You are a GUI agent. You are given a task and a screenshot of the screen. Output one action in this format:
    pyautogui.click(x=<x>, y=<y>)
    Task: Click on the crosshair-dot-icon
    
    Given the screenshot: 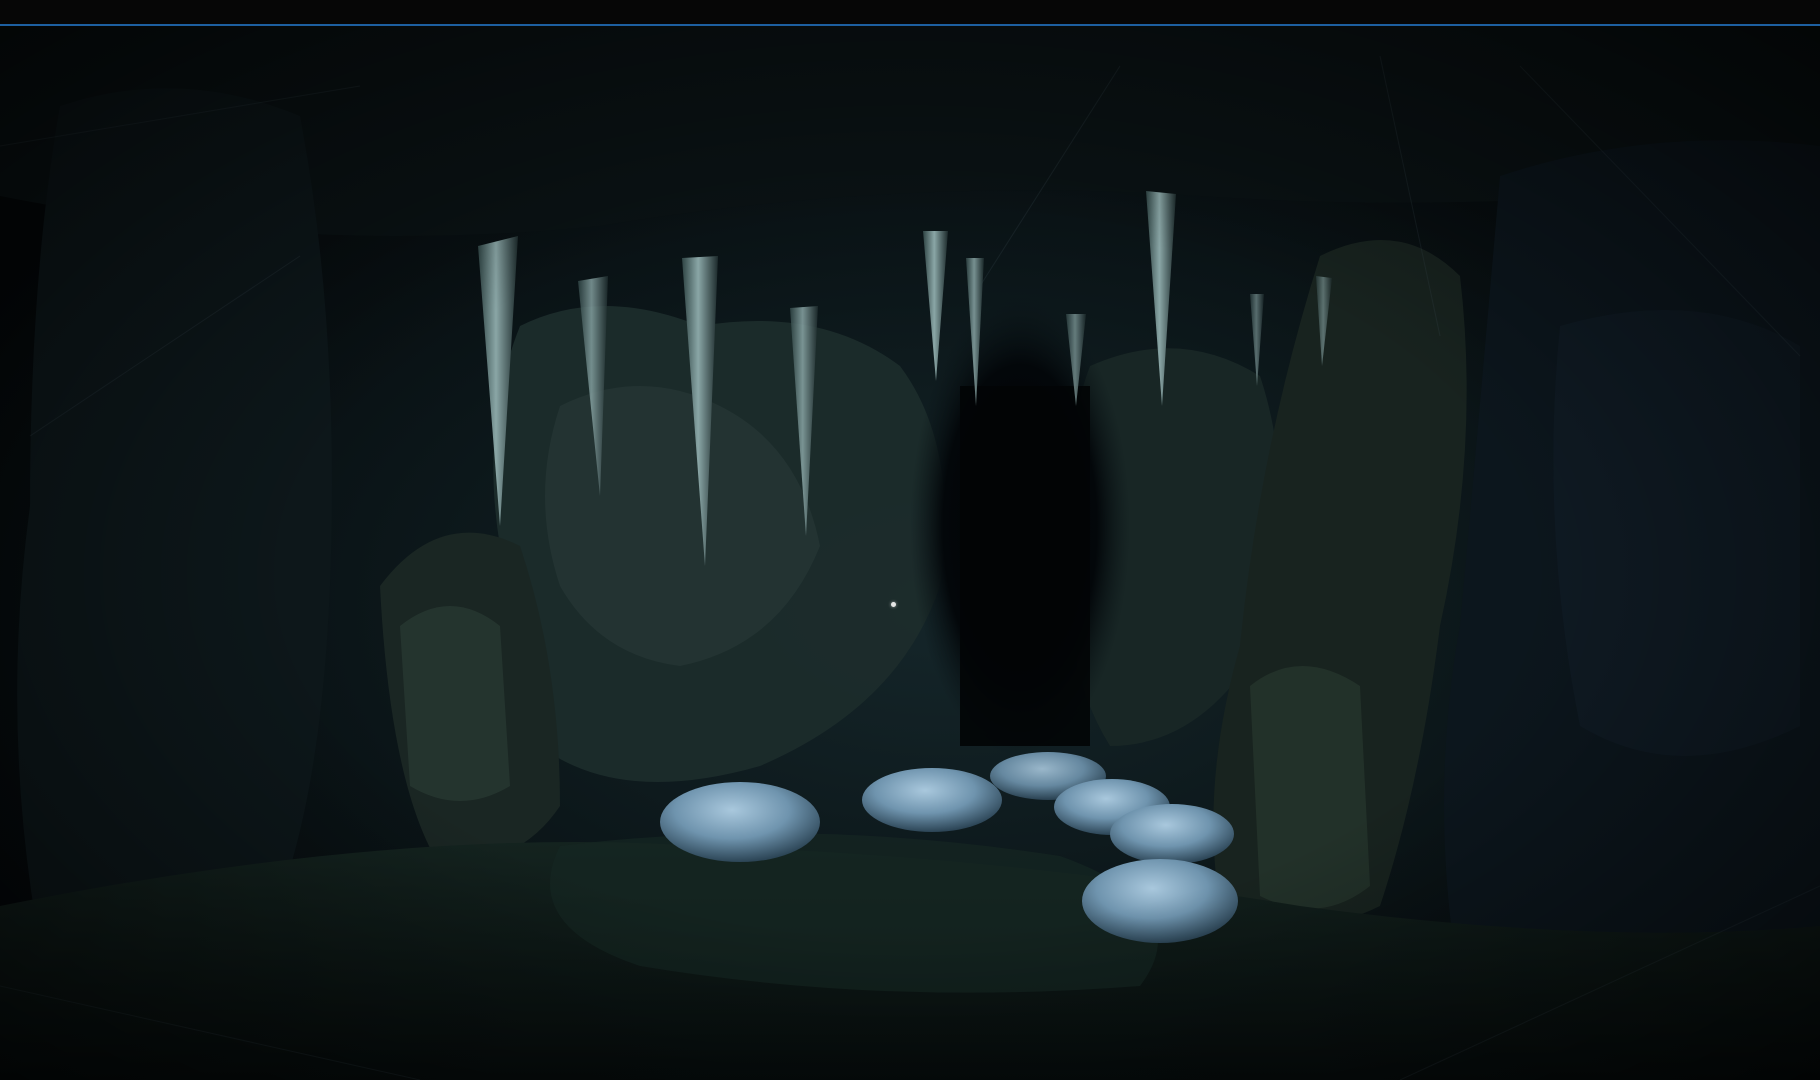 What is the action you would take?
    pyautogui.click(x=893, y=604)
    